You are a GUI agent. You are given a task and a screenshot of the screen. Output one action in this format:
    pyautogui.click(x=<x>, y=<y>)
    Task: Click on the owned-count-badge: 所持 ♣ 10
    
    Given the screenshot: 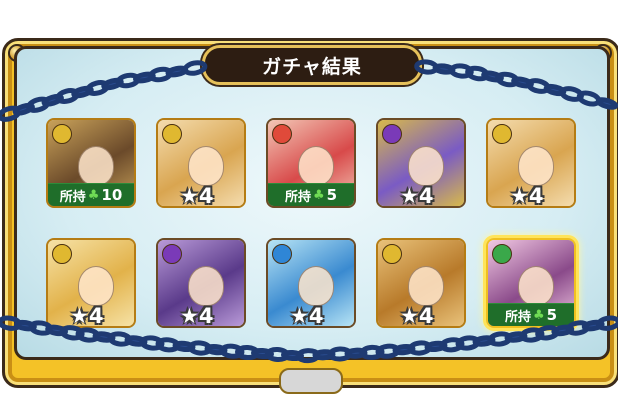 What is the action you would take?
    pyautogui.click(x=91, y=194)
    